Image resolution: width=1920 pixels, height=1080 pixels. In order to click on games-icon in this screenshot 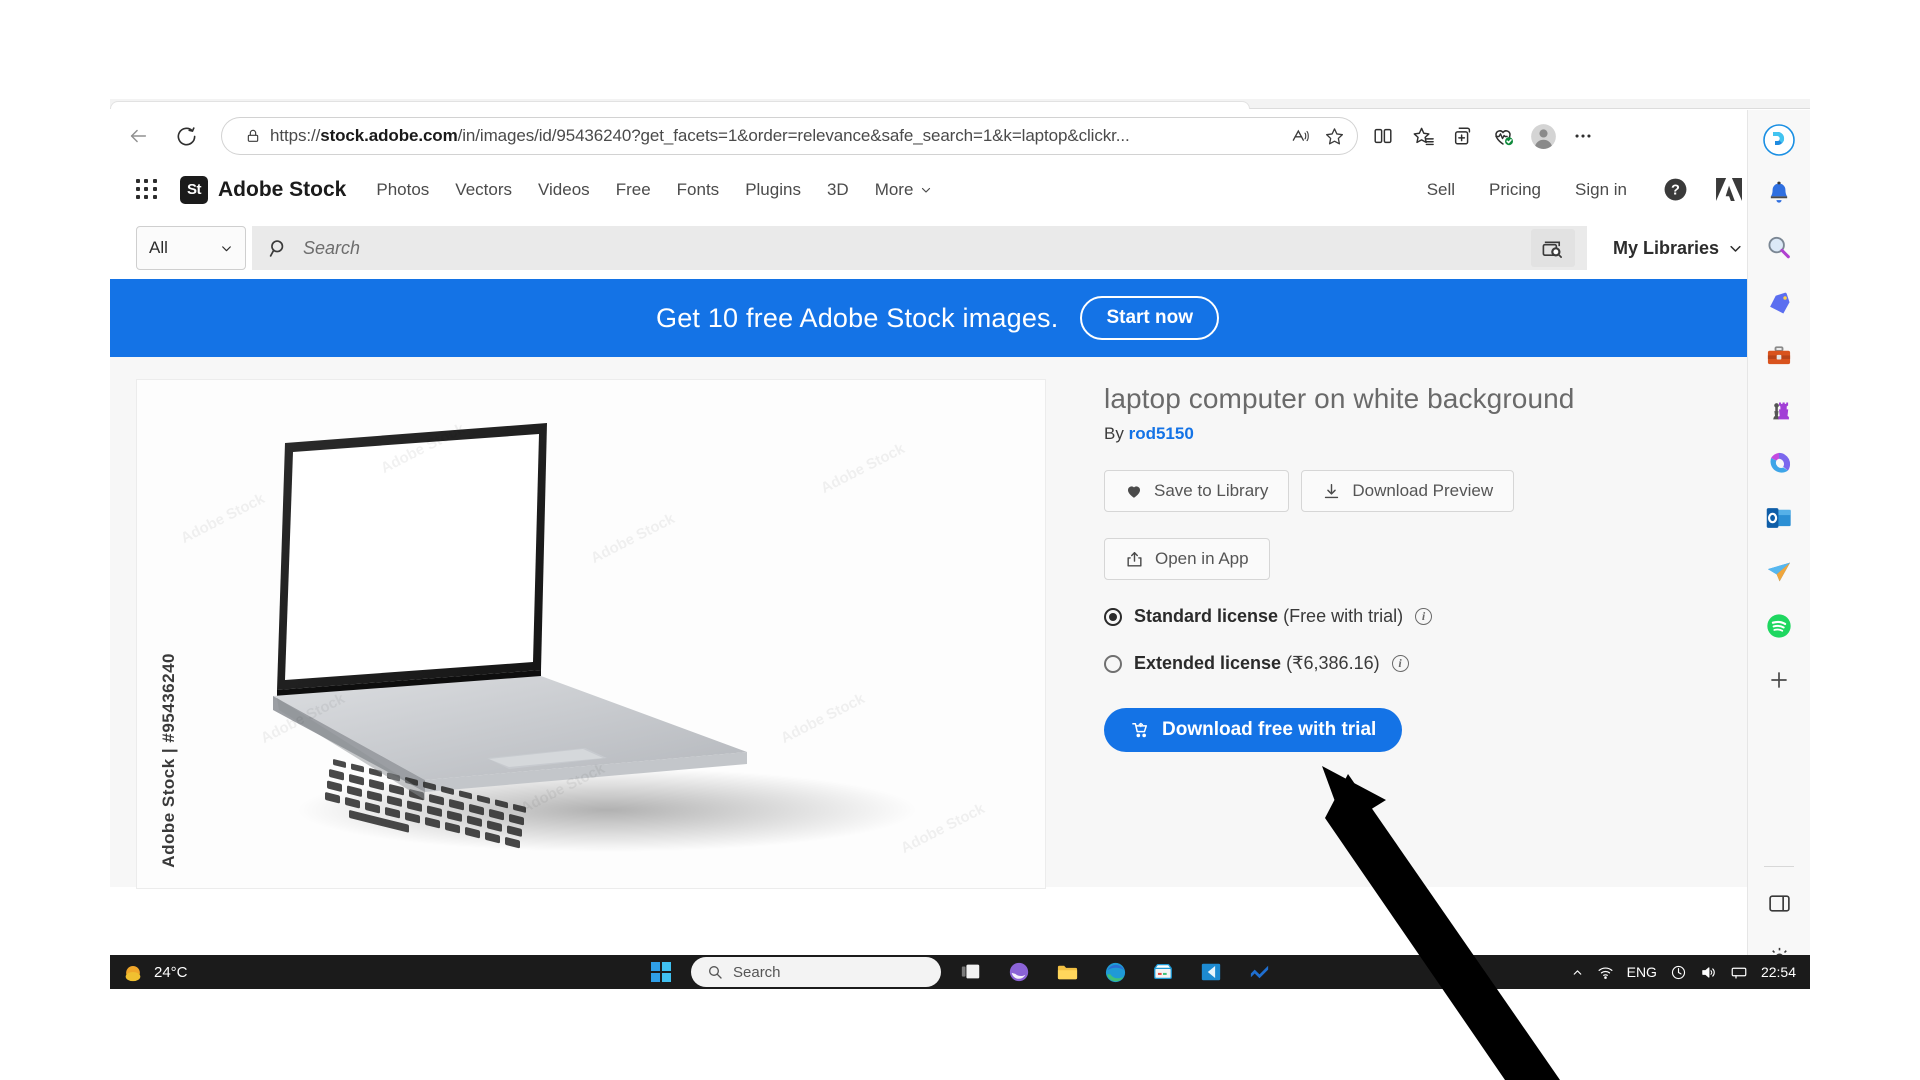, I will do `click(1779, 410)`.